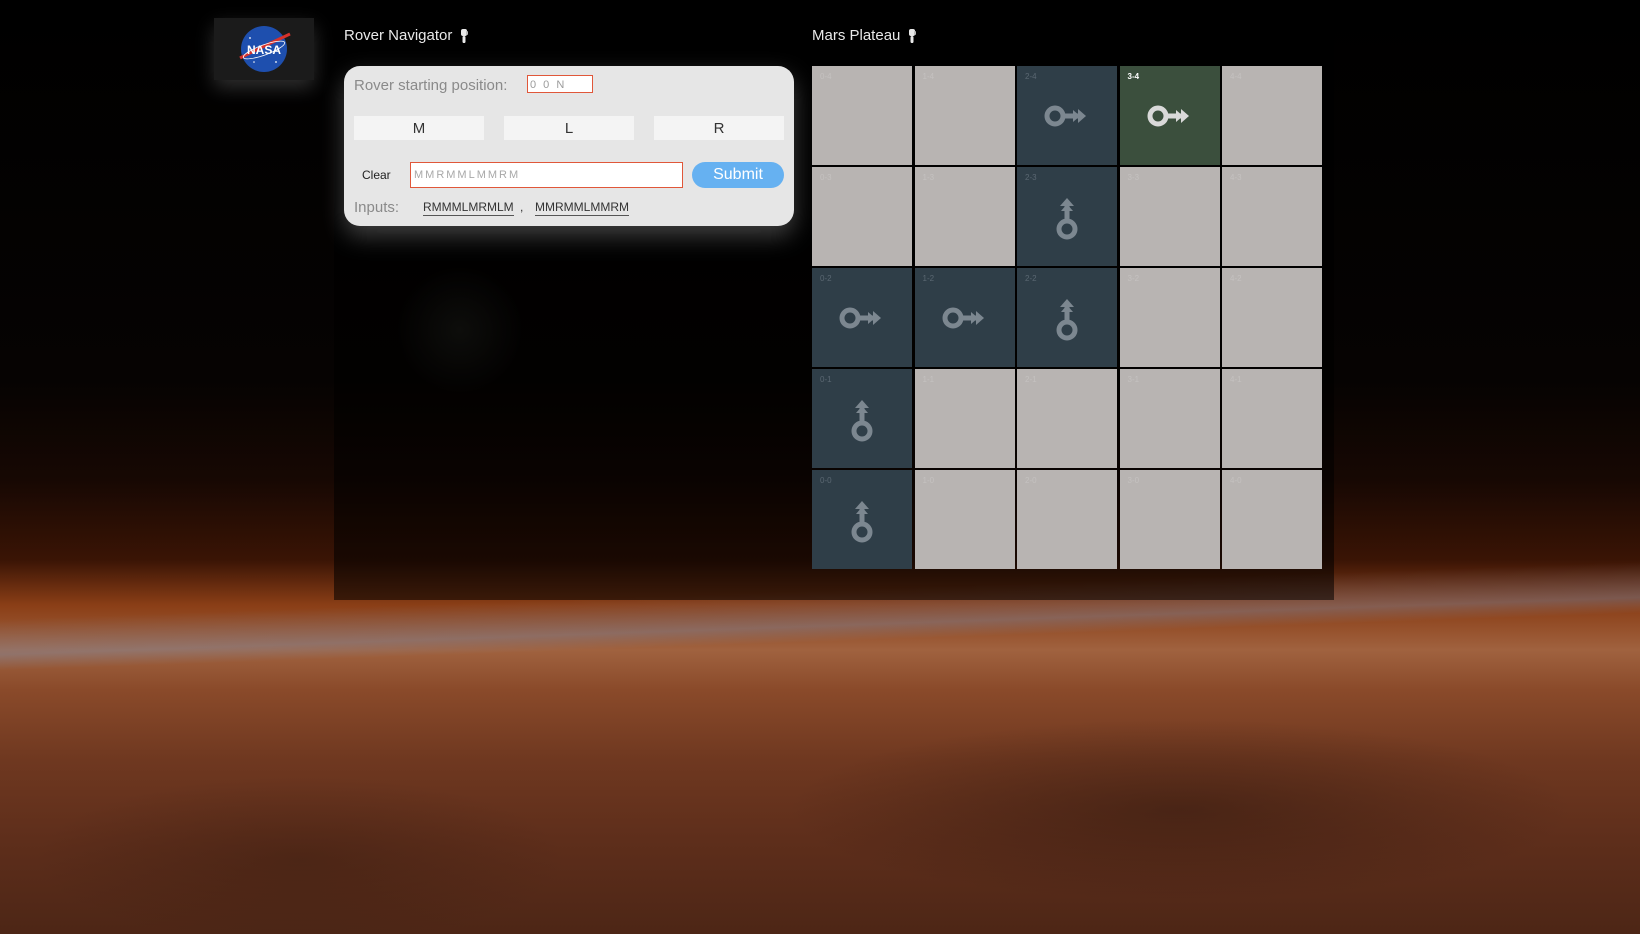 This screenshot has width=1640, height=934. I want to click on plateau-cell-0-2: 0-2, so click(862, 317).